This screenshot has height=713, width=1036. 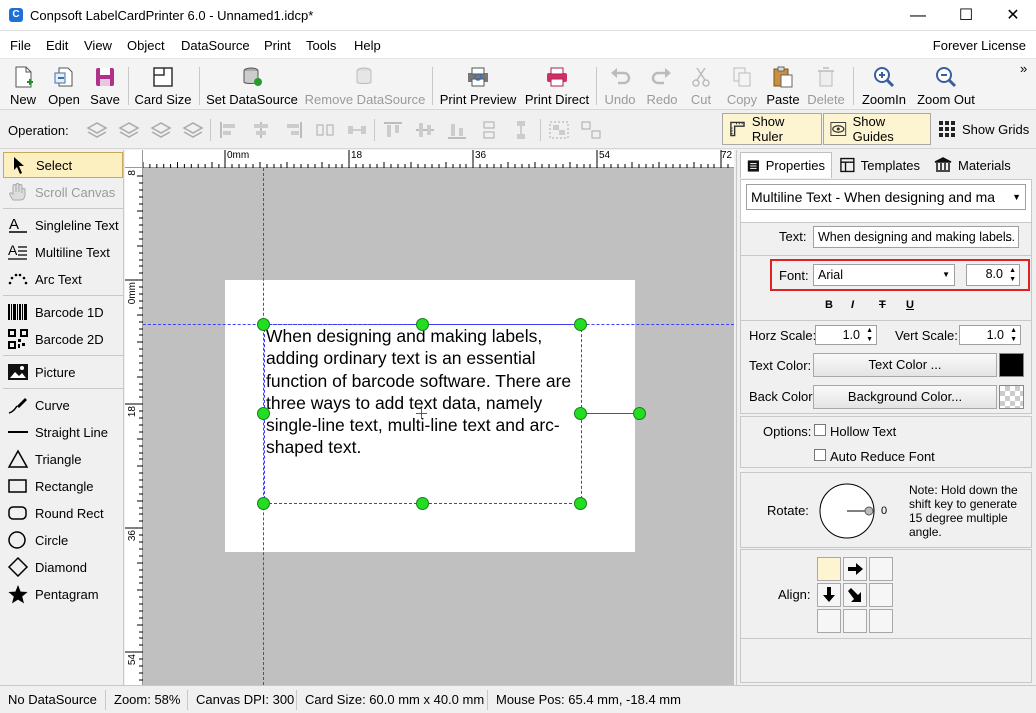 What do you see at coordinates (438, 159) in the screenshot?
I see `horizontal-ruler: 0mm 18 36 54 72` at bounding box center [438, 159].